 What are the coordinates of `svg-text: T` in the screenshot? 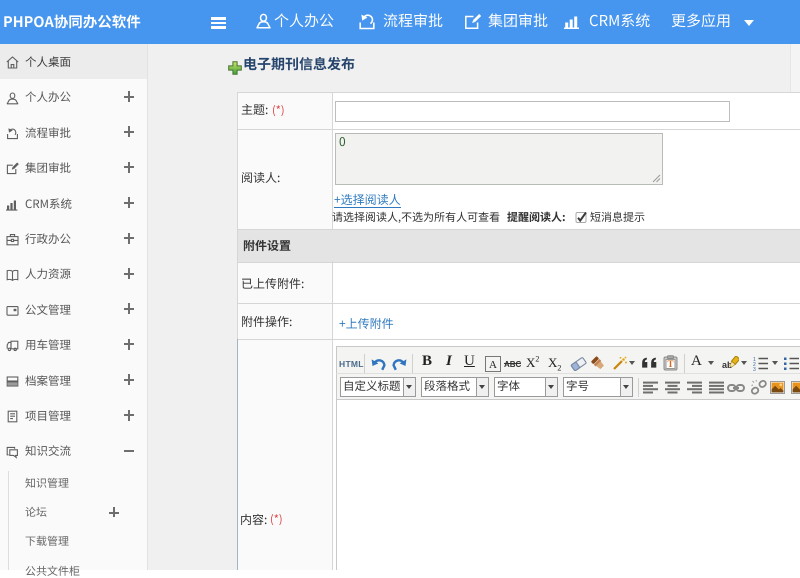 It's located at (670, 364).